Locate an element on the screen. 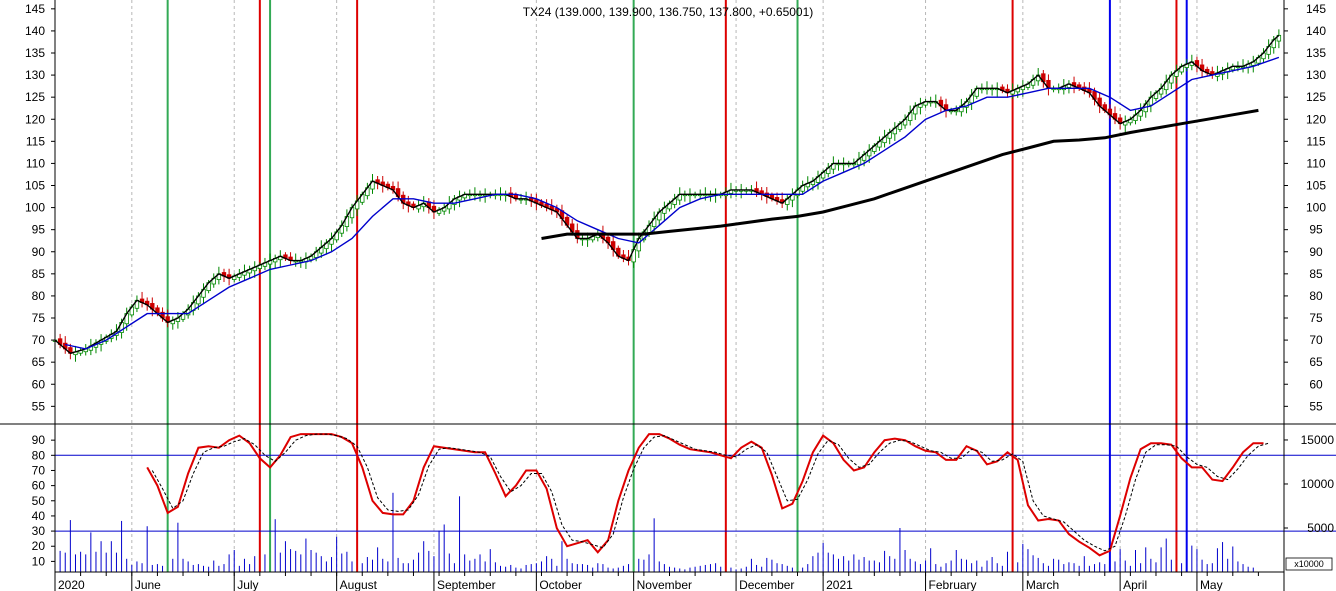  oscillator-tick-label: 70 is located at coordinates (39, 470).